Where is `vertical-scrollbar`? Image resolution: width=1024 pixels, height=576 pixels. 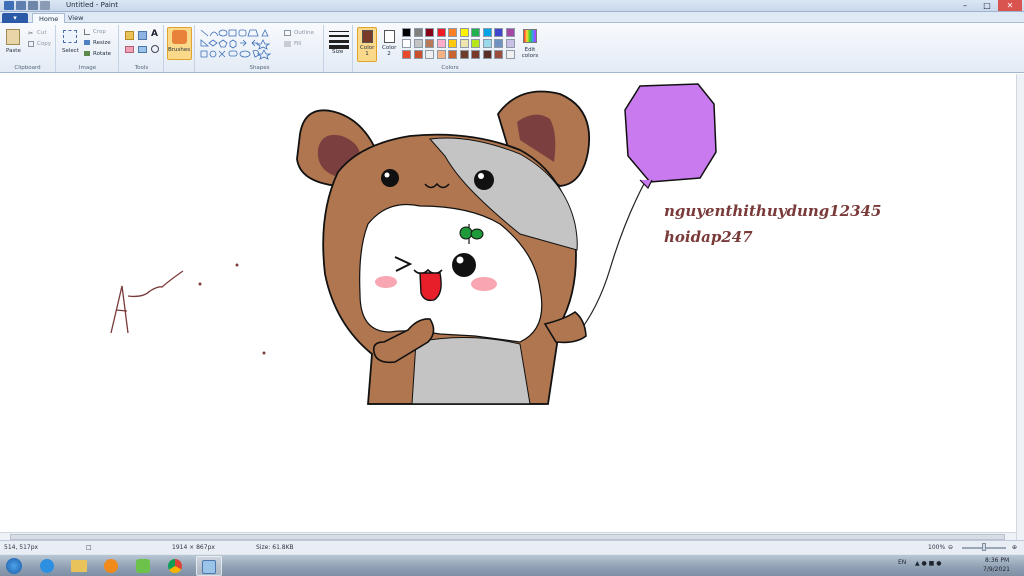
vertical-scrollbar is located at coordinates (1020, 307).